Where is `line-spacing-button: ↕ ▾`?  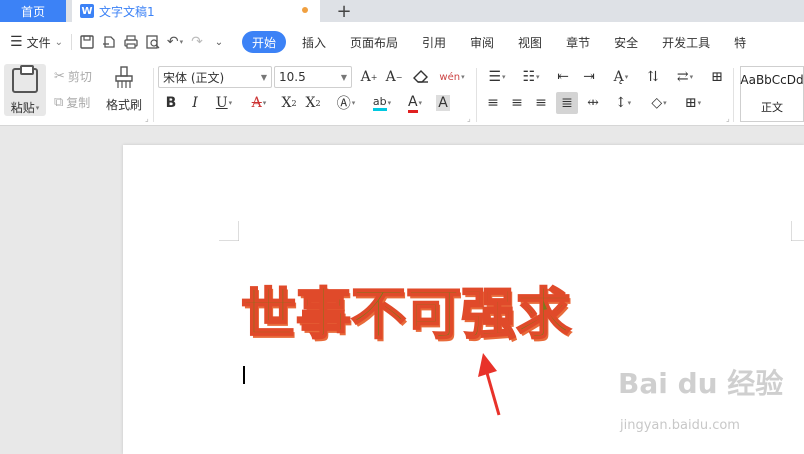
line-spacing-button: ↕ ▾ is located at coordinates (623, 103).